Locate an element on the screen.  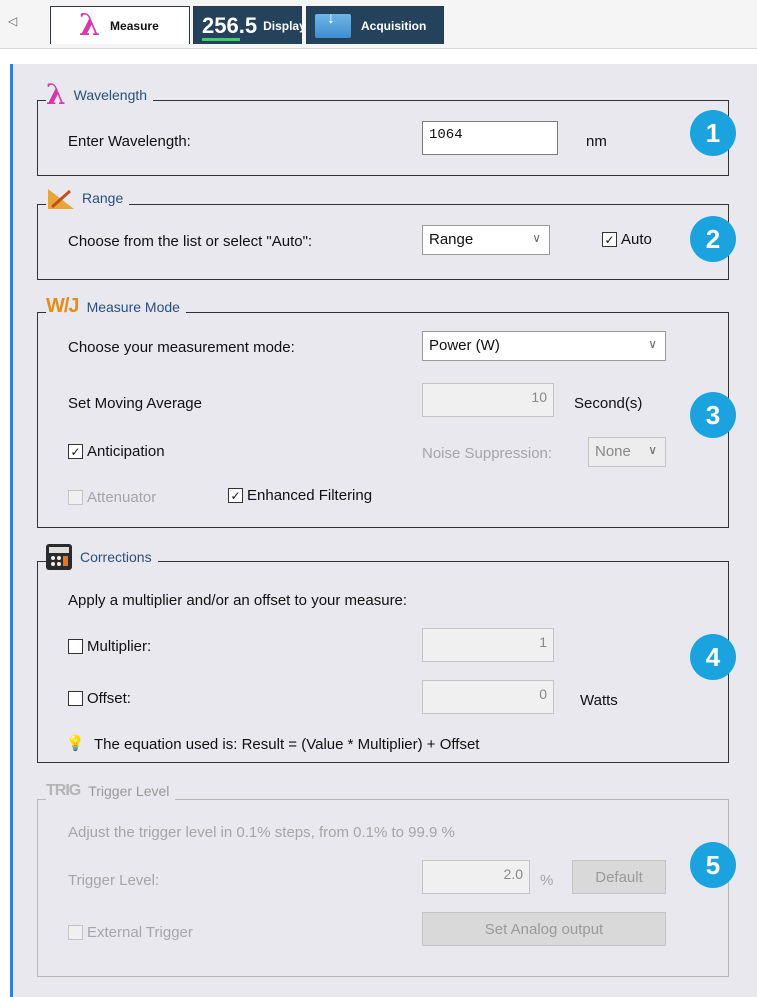
multiplier-label: Multiplier: is located at coordinates (119, 646).